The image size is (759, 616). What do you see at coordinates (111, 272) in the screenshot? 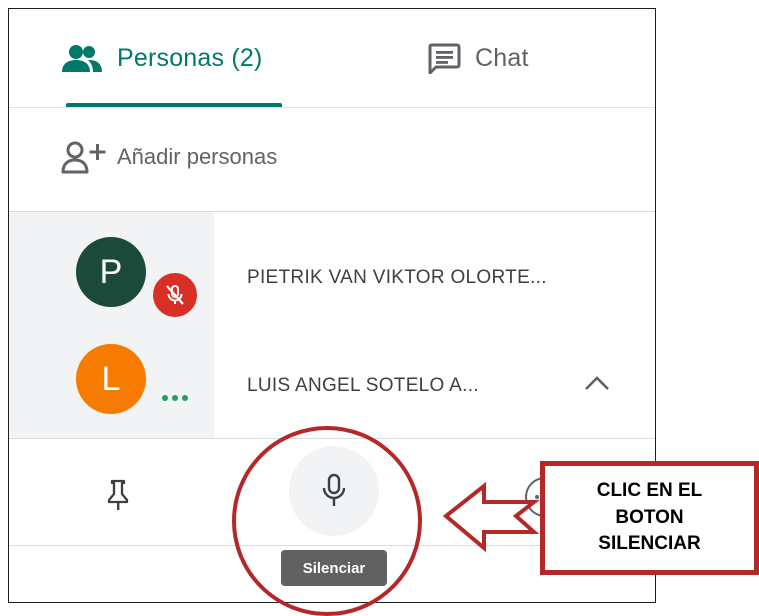
I see `avatar: P` at bounding box center [111, 272].